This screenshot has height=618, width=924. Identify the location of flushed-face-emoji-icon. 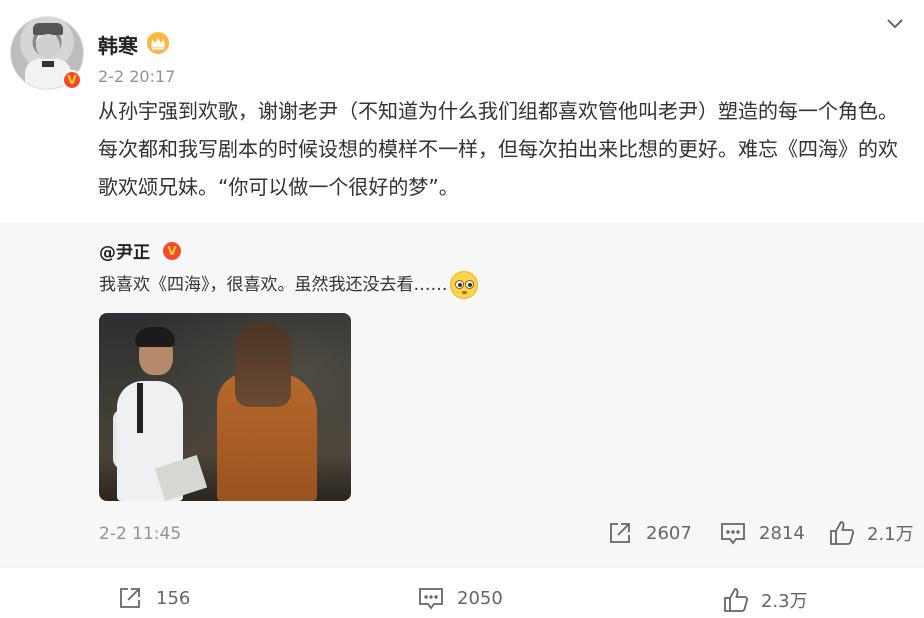
(463, 285).